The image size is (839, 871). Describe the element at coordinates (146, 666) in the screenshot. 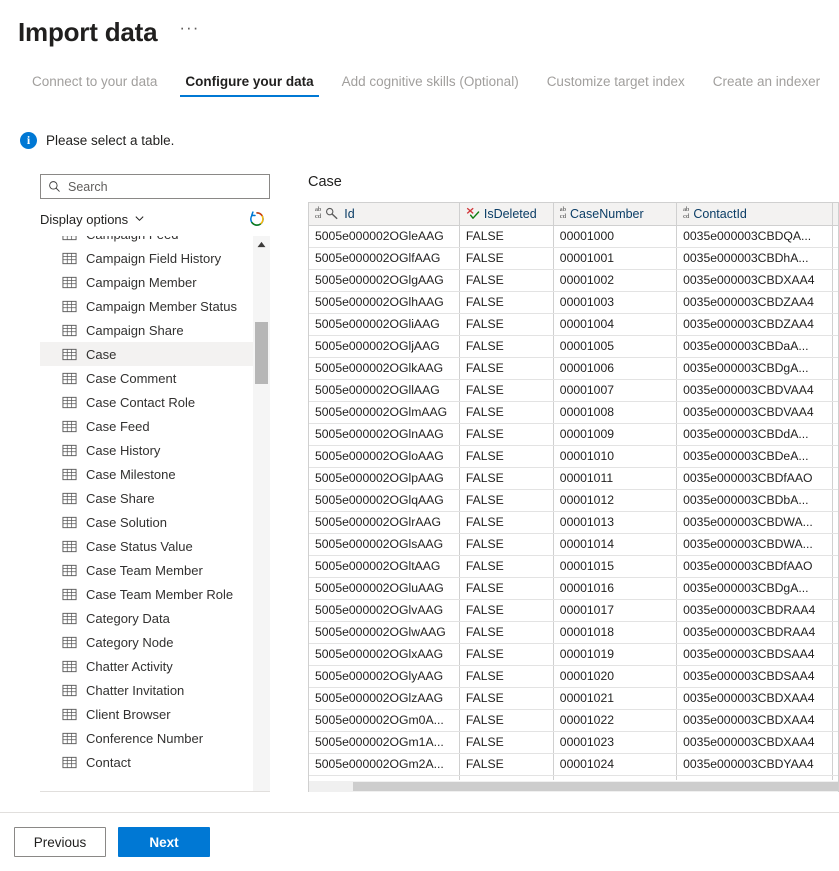

I see `table-list-item: Chatter Activity` at that location.